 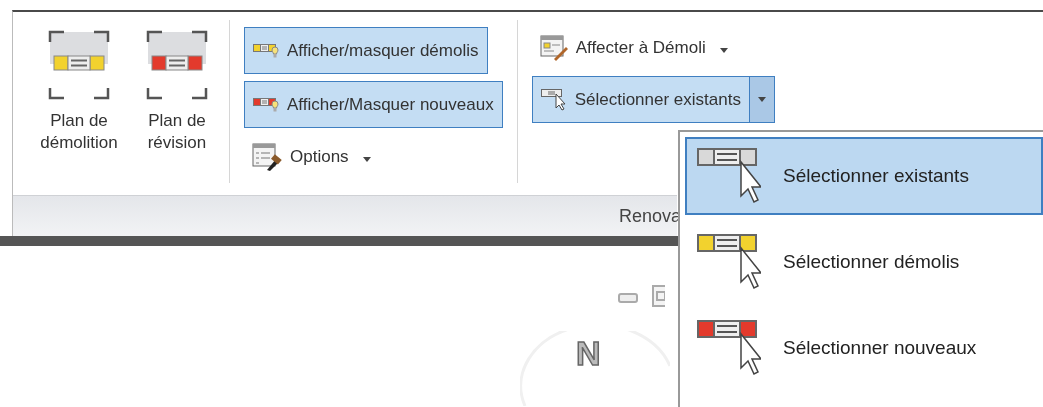 What do you see at coordinates (177, 132) in the screenshot?
I see `button-label: Plan de révision` at bounding box center [177, 132].